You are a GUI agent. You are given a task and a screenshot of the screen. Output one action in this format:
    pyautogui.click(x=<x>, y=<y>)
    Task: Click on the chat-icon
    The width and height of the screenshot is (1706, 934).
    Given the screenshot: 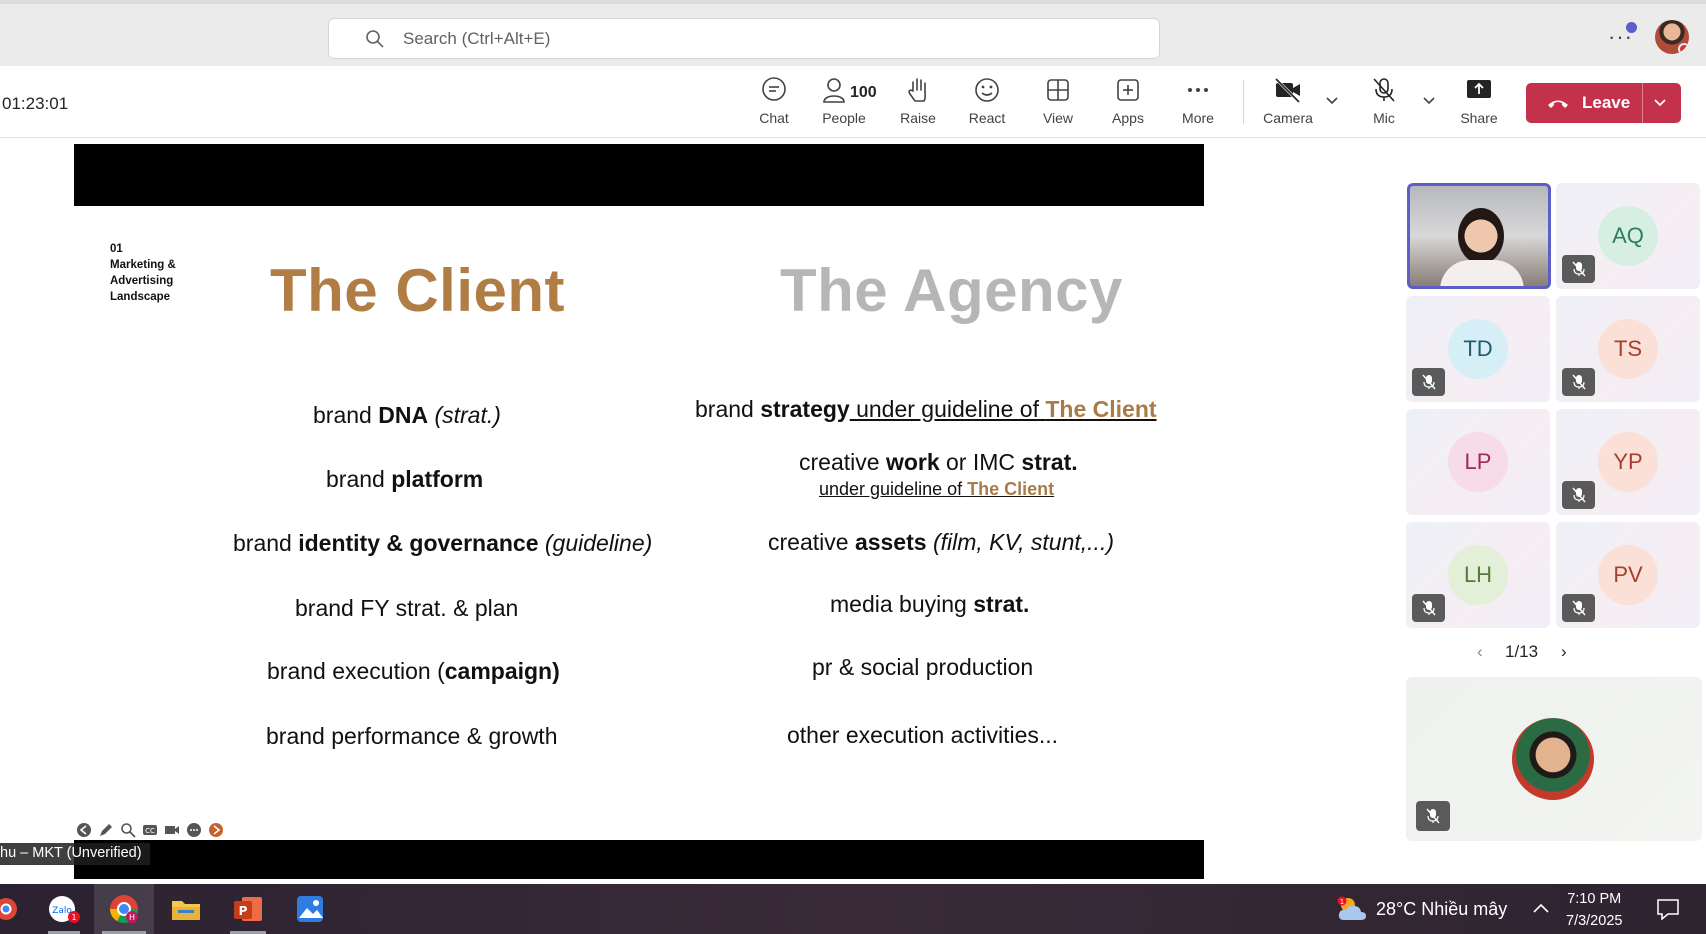 What is the action you would take?
    pyautogui.click(x=774, y=89)
    